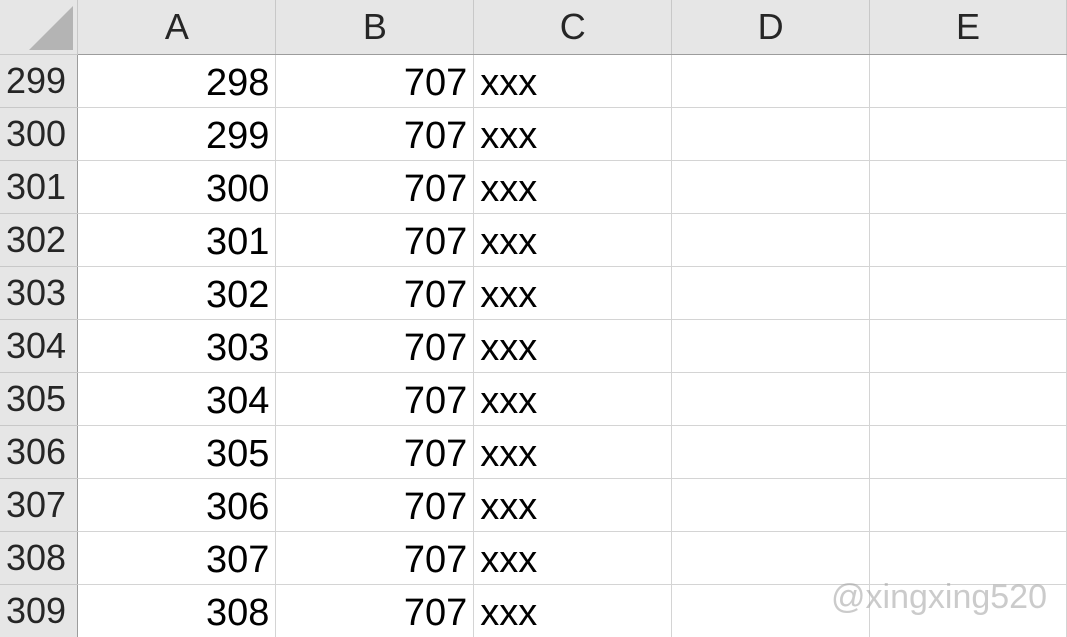 This screenshot has width=1067, height=637. Describe the element at coordinates (177, 27) in the screenshot. I see `column-header-a: A` at that location.